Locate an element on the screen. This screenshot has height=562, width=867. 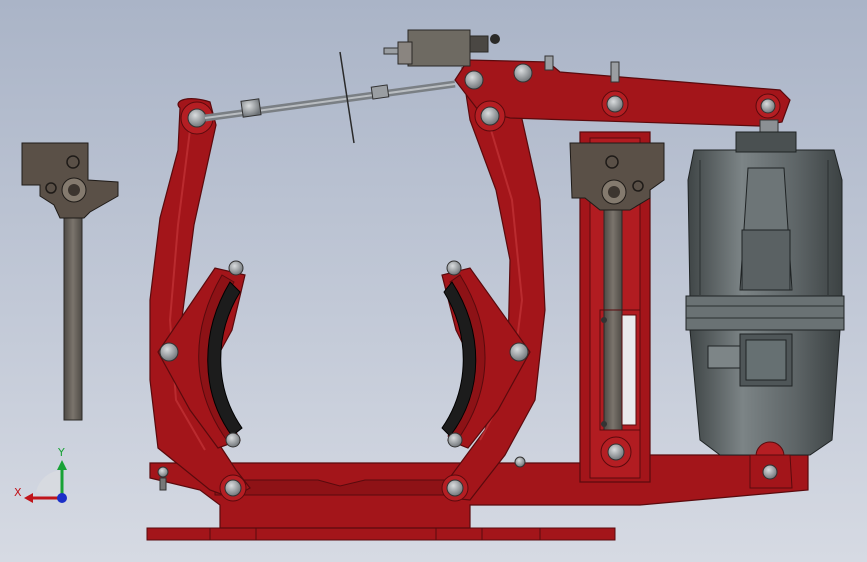
coordinate-triad: Y X is located at coordinates (40, 474).